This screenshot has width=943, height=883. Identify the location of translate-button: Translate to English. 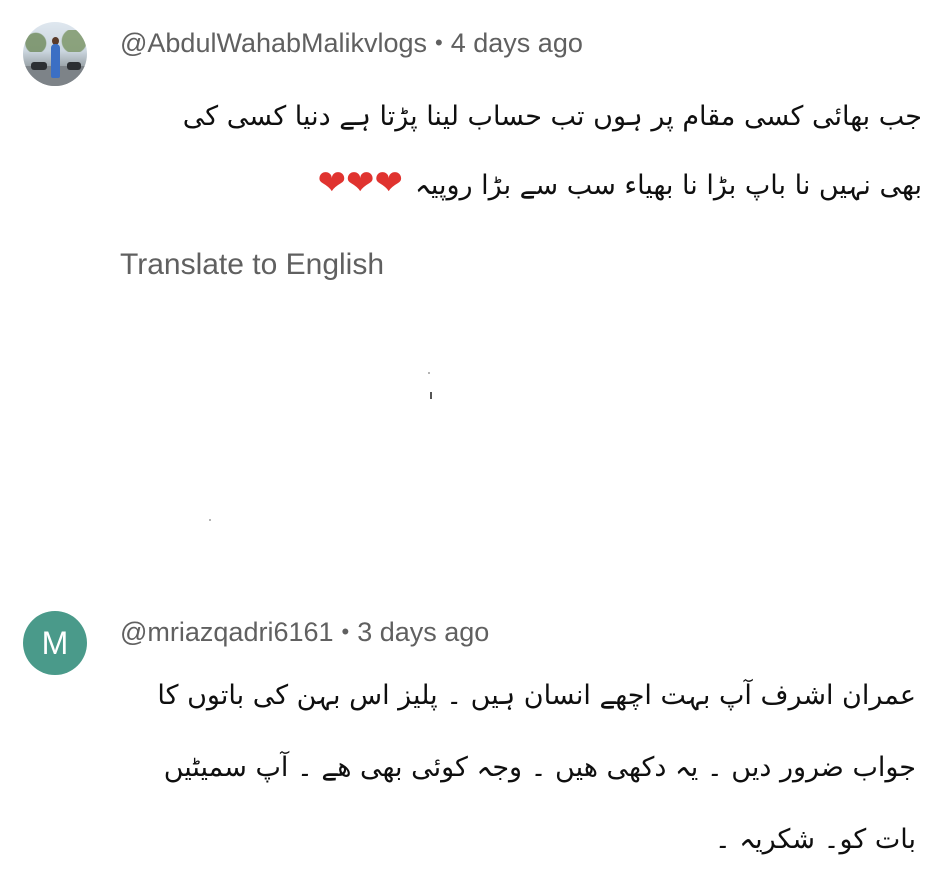
(252, 265).